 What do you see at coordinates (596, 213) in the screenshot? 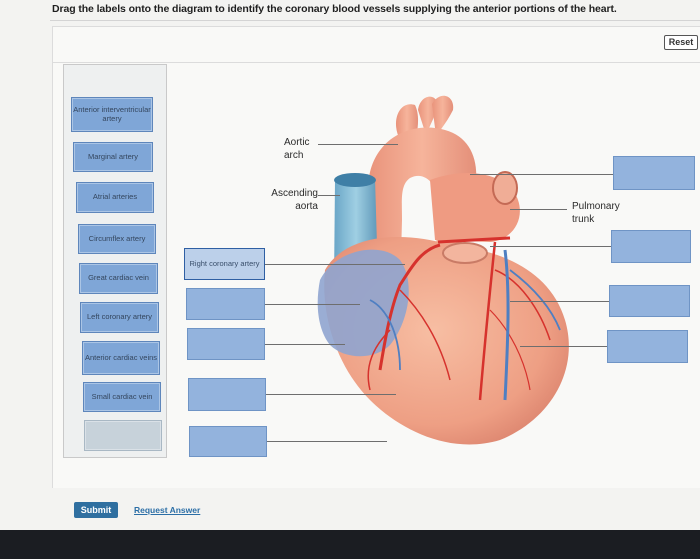
I see `label-pulmonary-trunk: Pulmonary trunk` at bounding box center [596, 213].